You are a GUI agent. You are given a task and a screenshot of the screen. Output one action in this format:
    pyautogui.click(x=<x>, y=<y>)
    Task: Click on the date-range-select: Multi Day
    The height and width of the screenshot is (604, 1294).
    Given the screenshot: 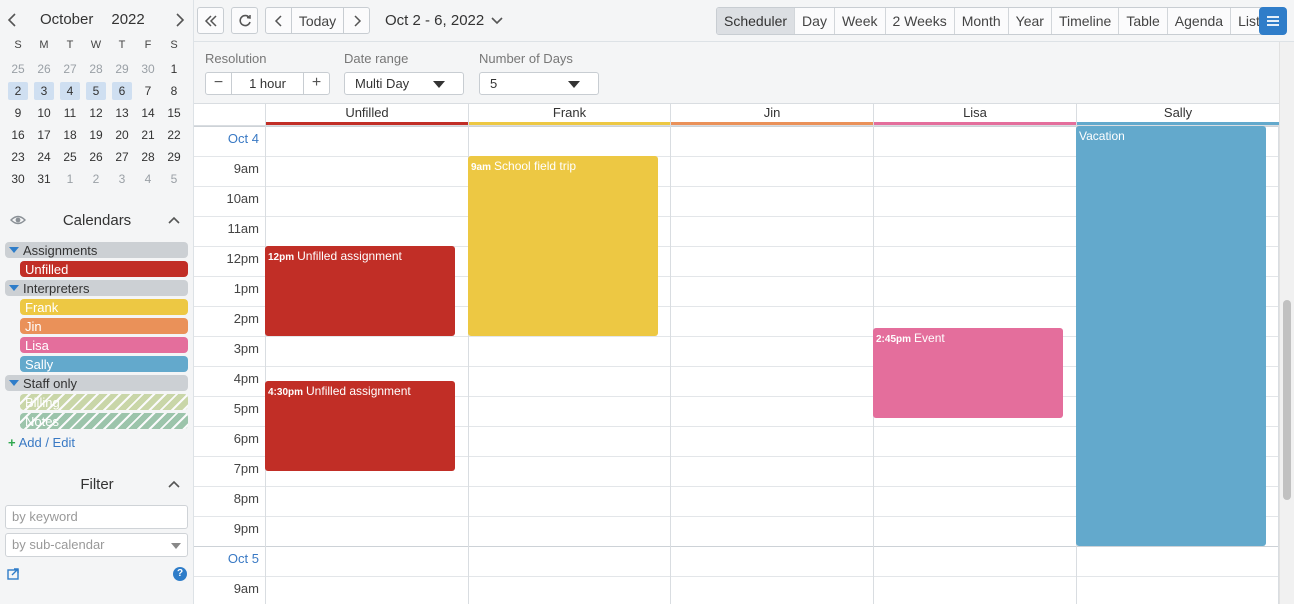 What is the action you would take?
    pyautogui.click(x=404, y=83)
    